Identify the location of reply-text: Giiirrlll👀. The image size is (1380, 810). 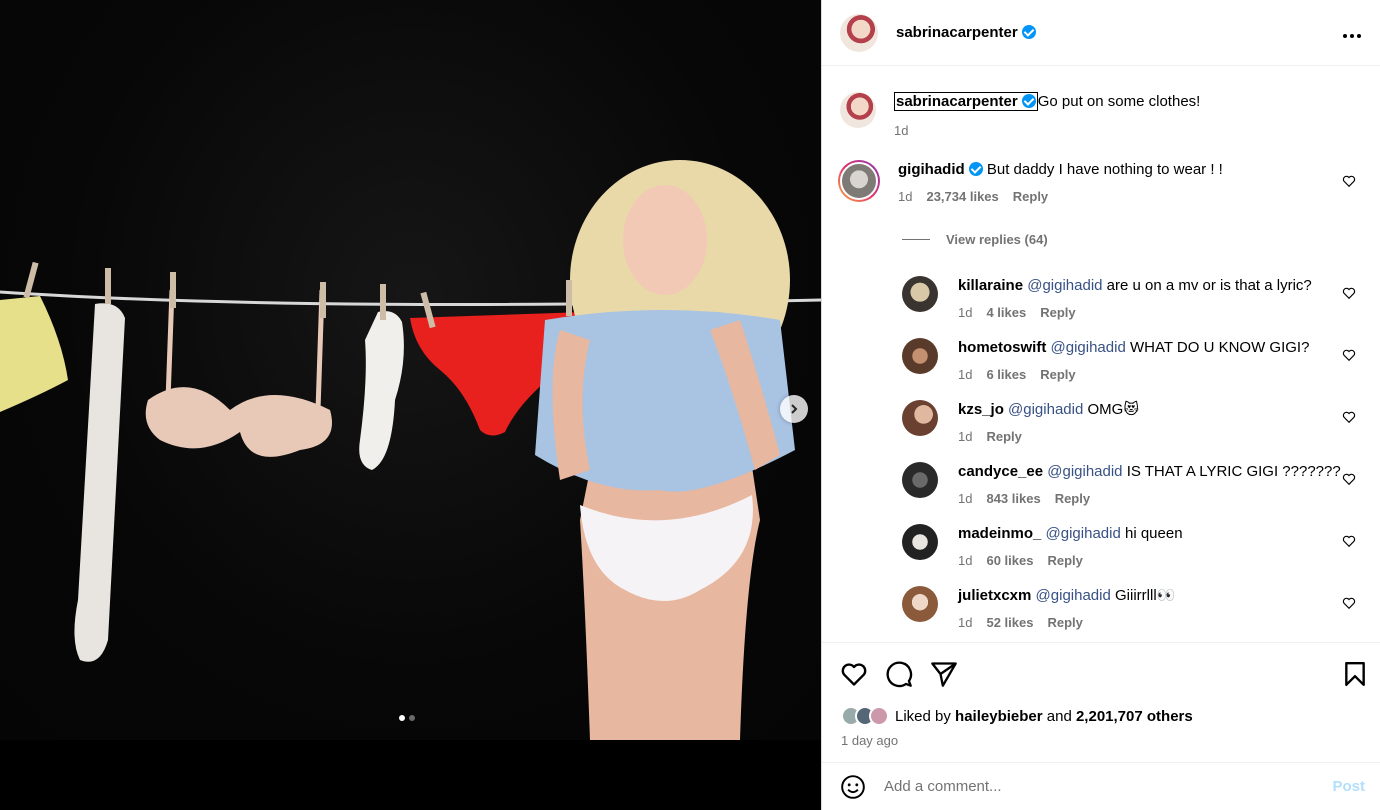
(1145, 595).